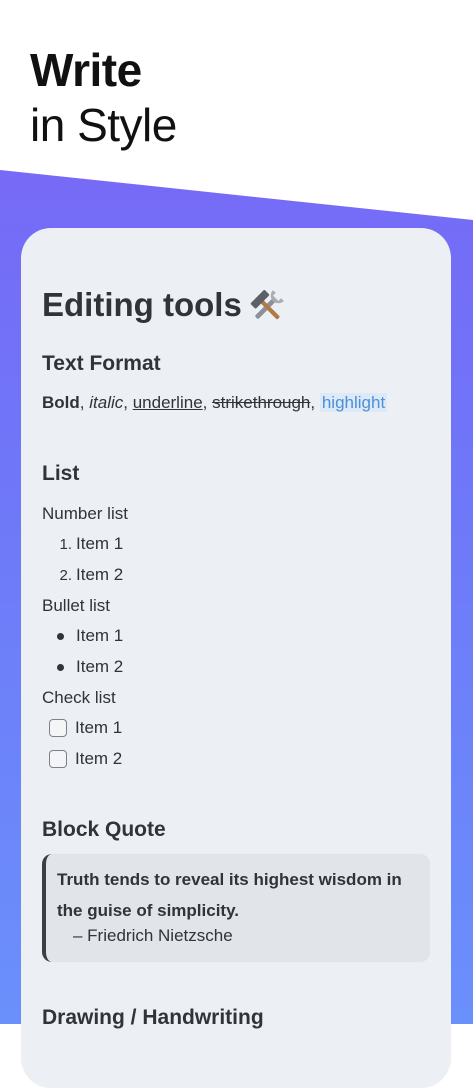  Describe the element at coordinates (79, 697) in the screenshot. I see `check-list-label: Check list` at that location.